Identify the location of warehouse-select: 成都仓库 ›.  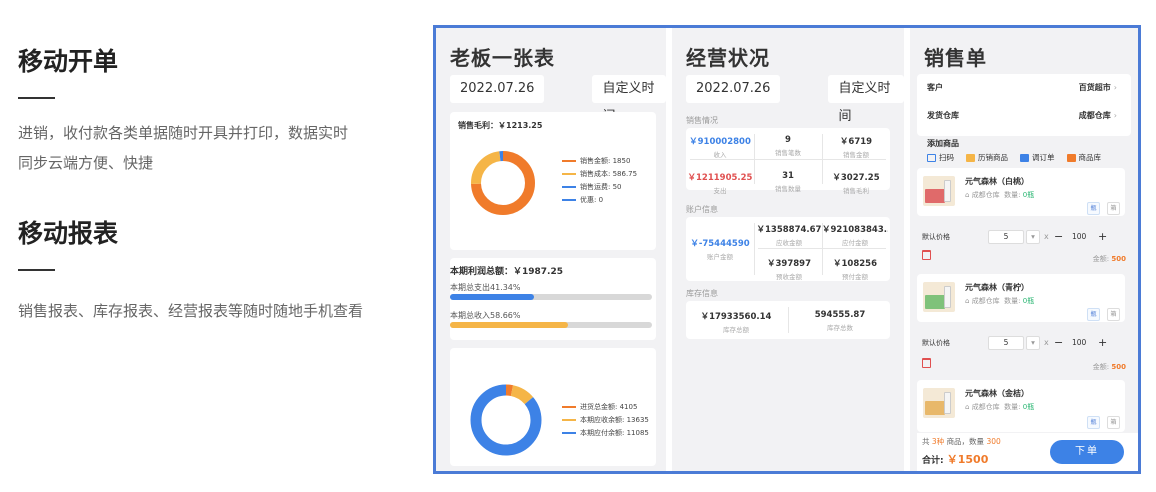
(1098, 115).